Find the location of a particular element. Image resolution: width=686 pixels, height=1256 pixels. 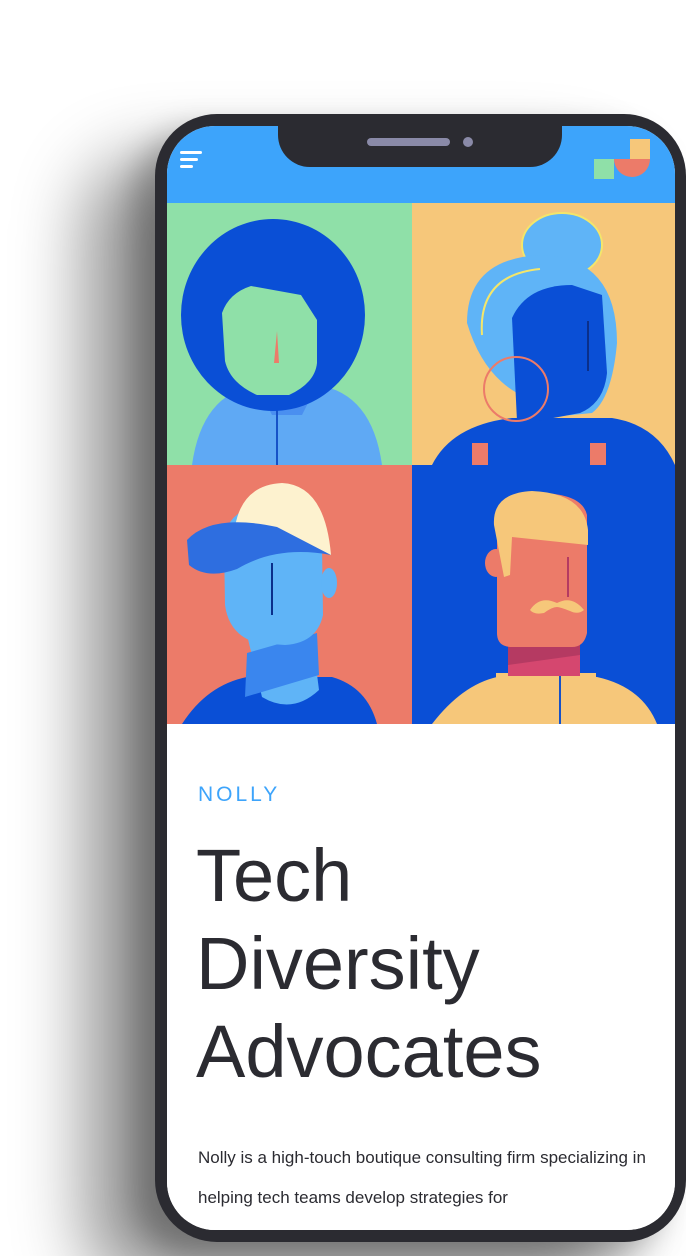

front-camera is located at coordinates (468, 142).